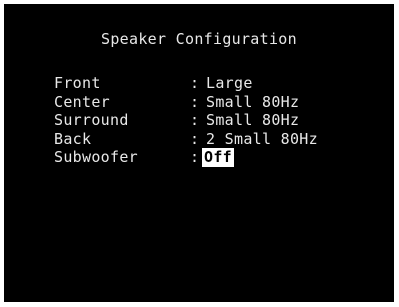  What do you see at coordinates (91, 120) in the screenshot?
I see `setting-label-surround: Surround` at bounding box center [91, 120].